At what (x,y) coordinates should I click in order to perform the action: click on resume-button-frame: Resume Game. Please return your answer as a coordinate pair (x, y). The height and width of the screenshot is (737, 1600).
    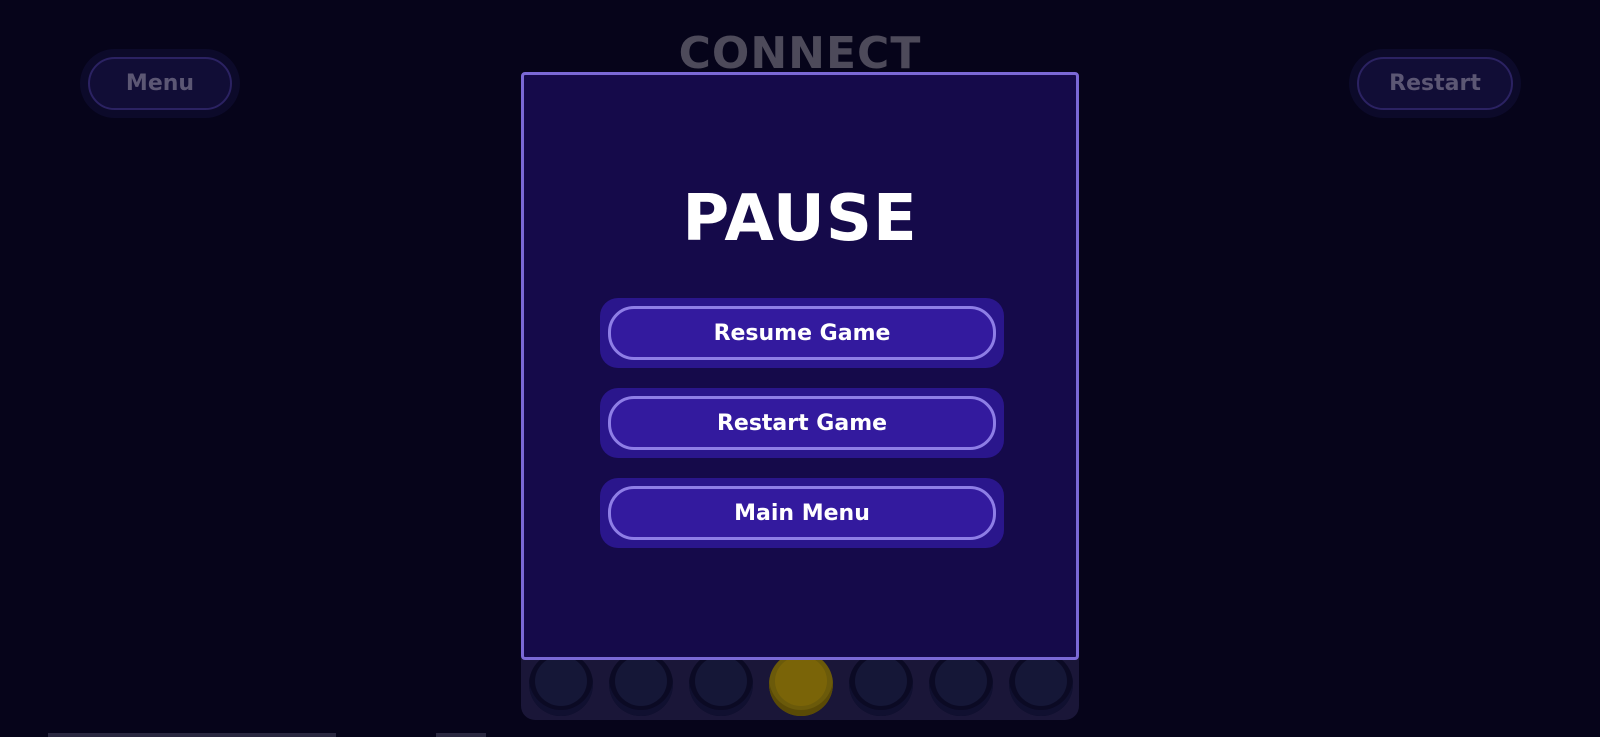
    Looking at the image, I should click on (802, 333).